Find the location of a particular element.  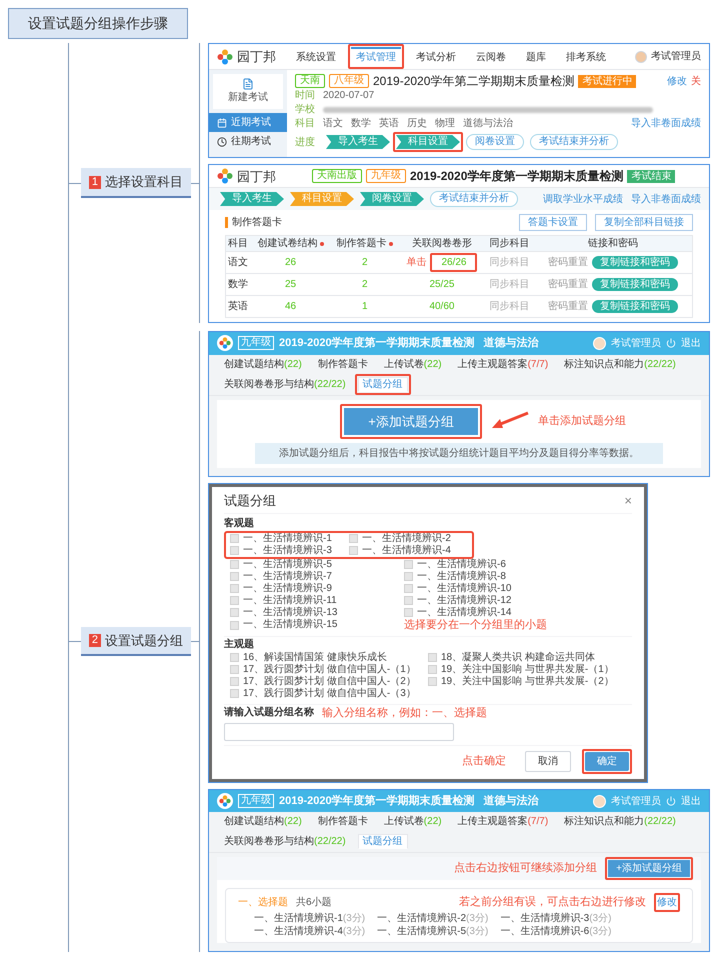

checkbox-option: 一、生活情境辨识-12 is located at coordinates (491, 600).